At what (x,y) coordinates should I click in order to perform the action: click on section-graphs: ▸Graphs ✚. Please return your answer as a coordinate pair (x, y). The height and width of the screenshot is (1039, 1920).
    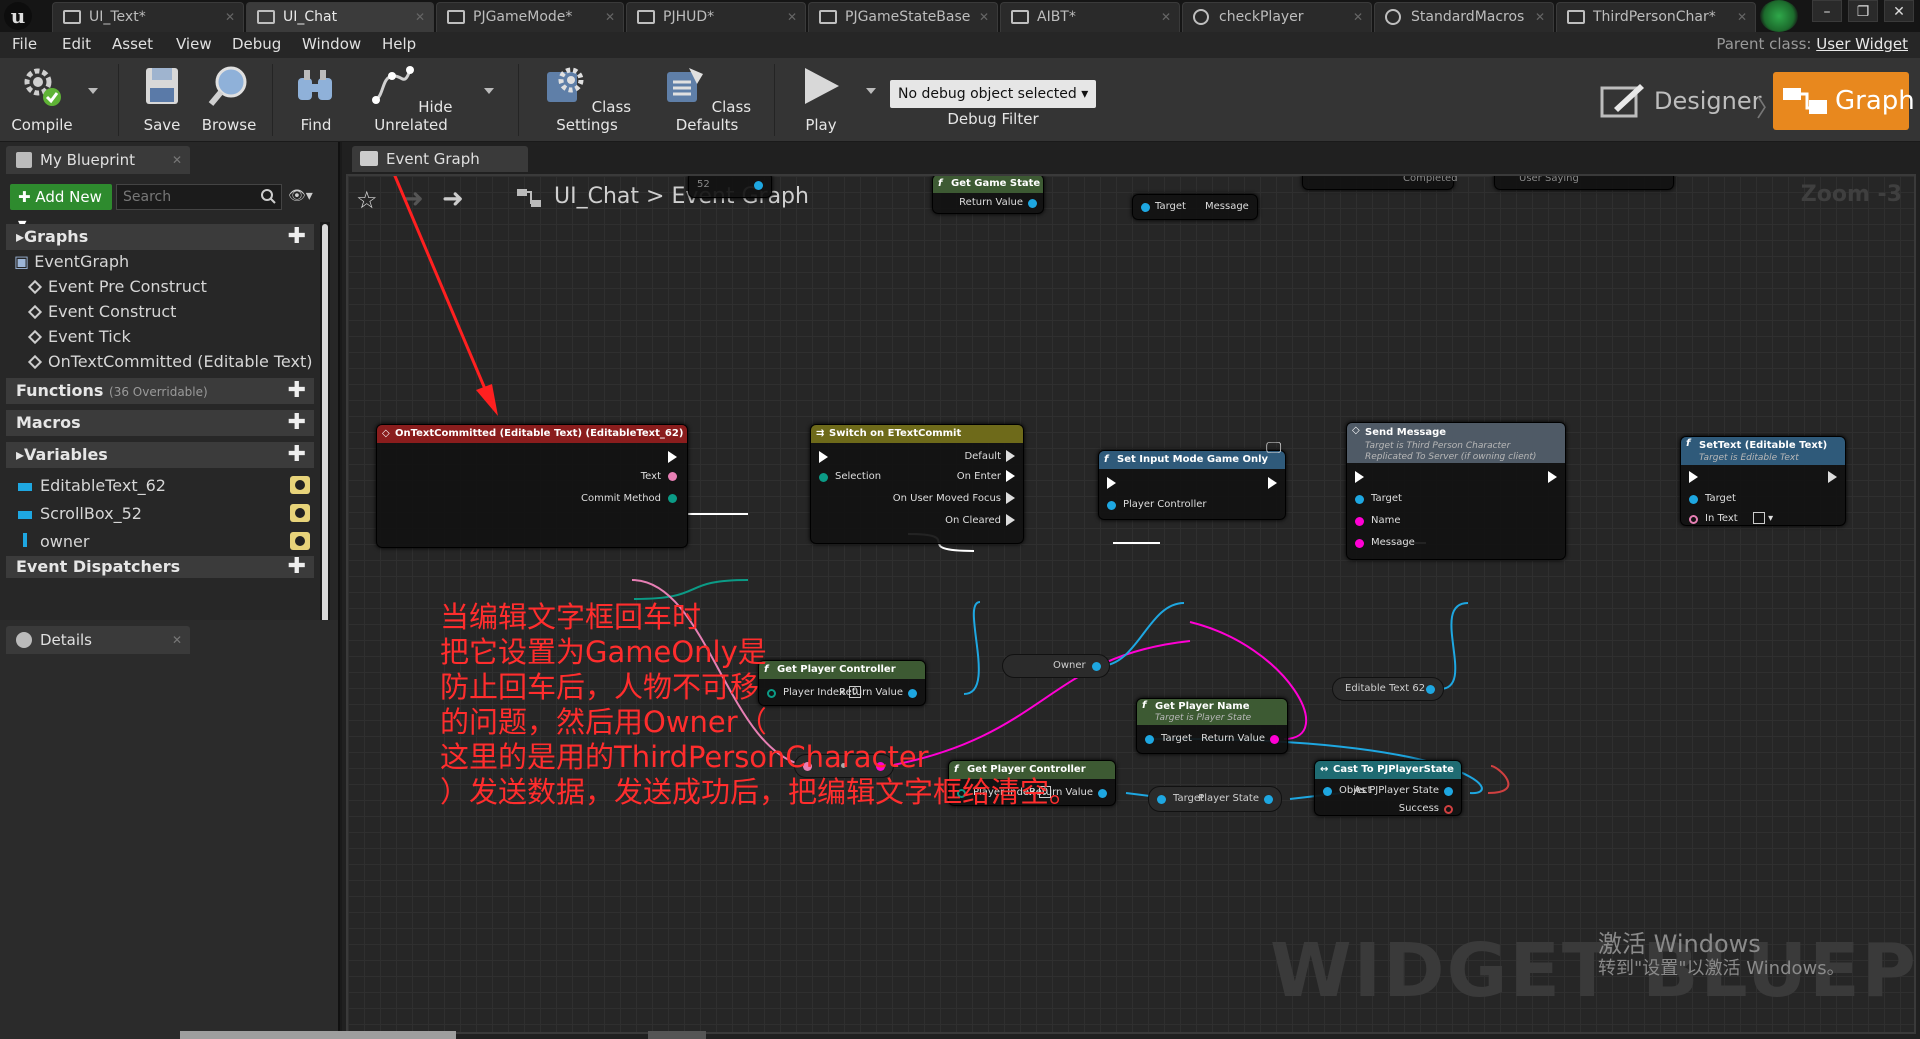
    Looking at the image, I should click on (160, 237).